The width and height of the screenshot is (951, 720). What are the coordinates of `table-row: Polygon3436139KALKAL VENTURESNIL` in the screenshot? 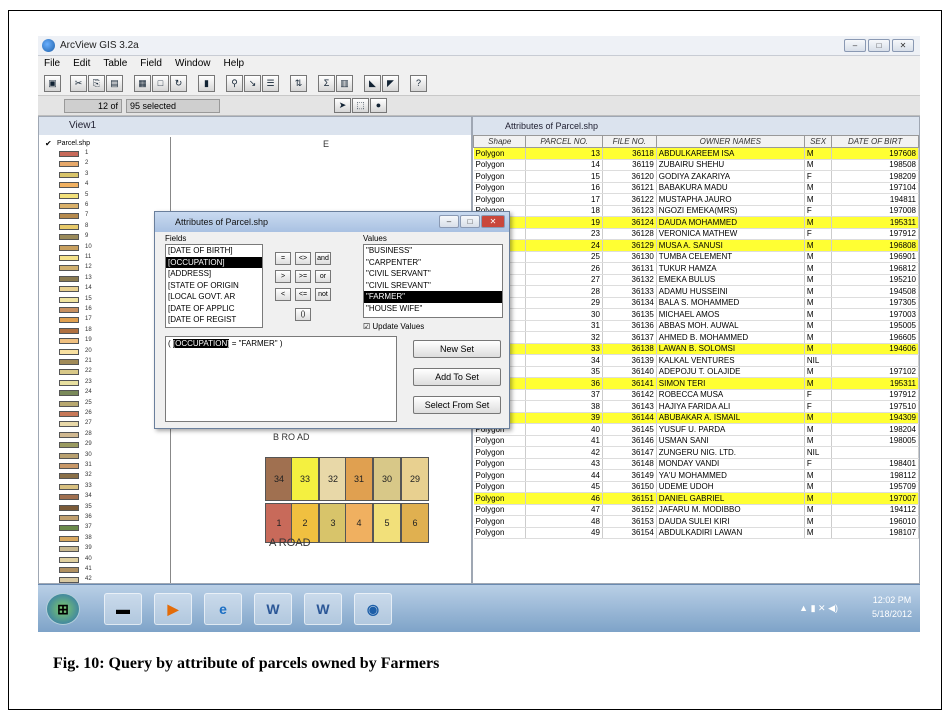 It's located at (696, 360).